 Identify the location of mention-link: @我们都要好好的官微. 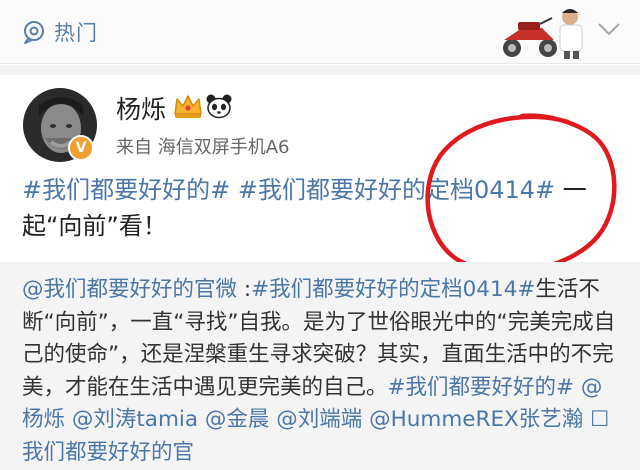
(129, 289).